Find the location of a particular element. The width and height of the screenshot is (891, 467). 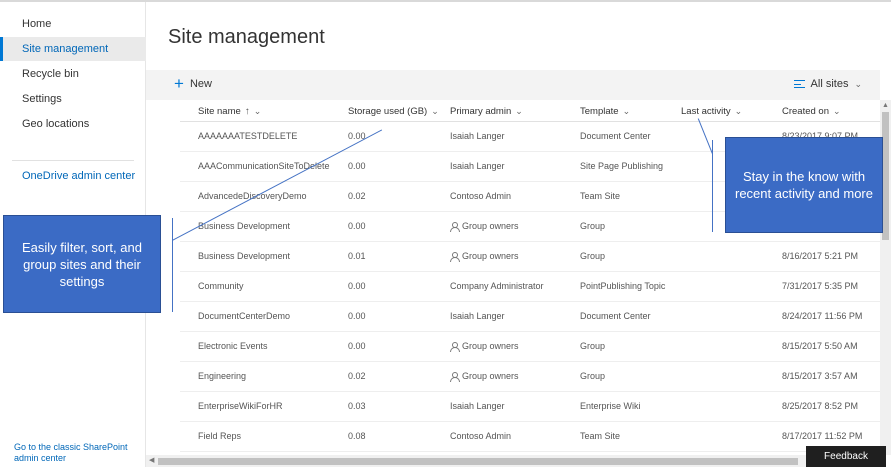

primary-admin-text: Company Administrator is located at coordinates (497, 286).